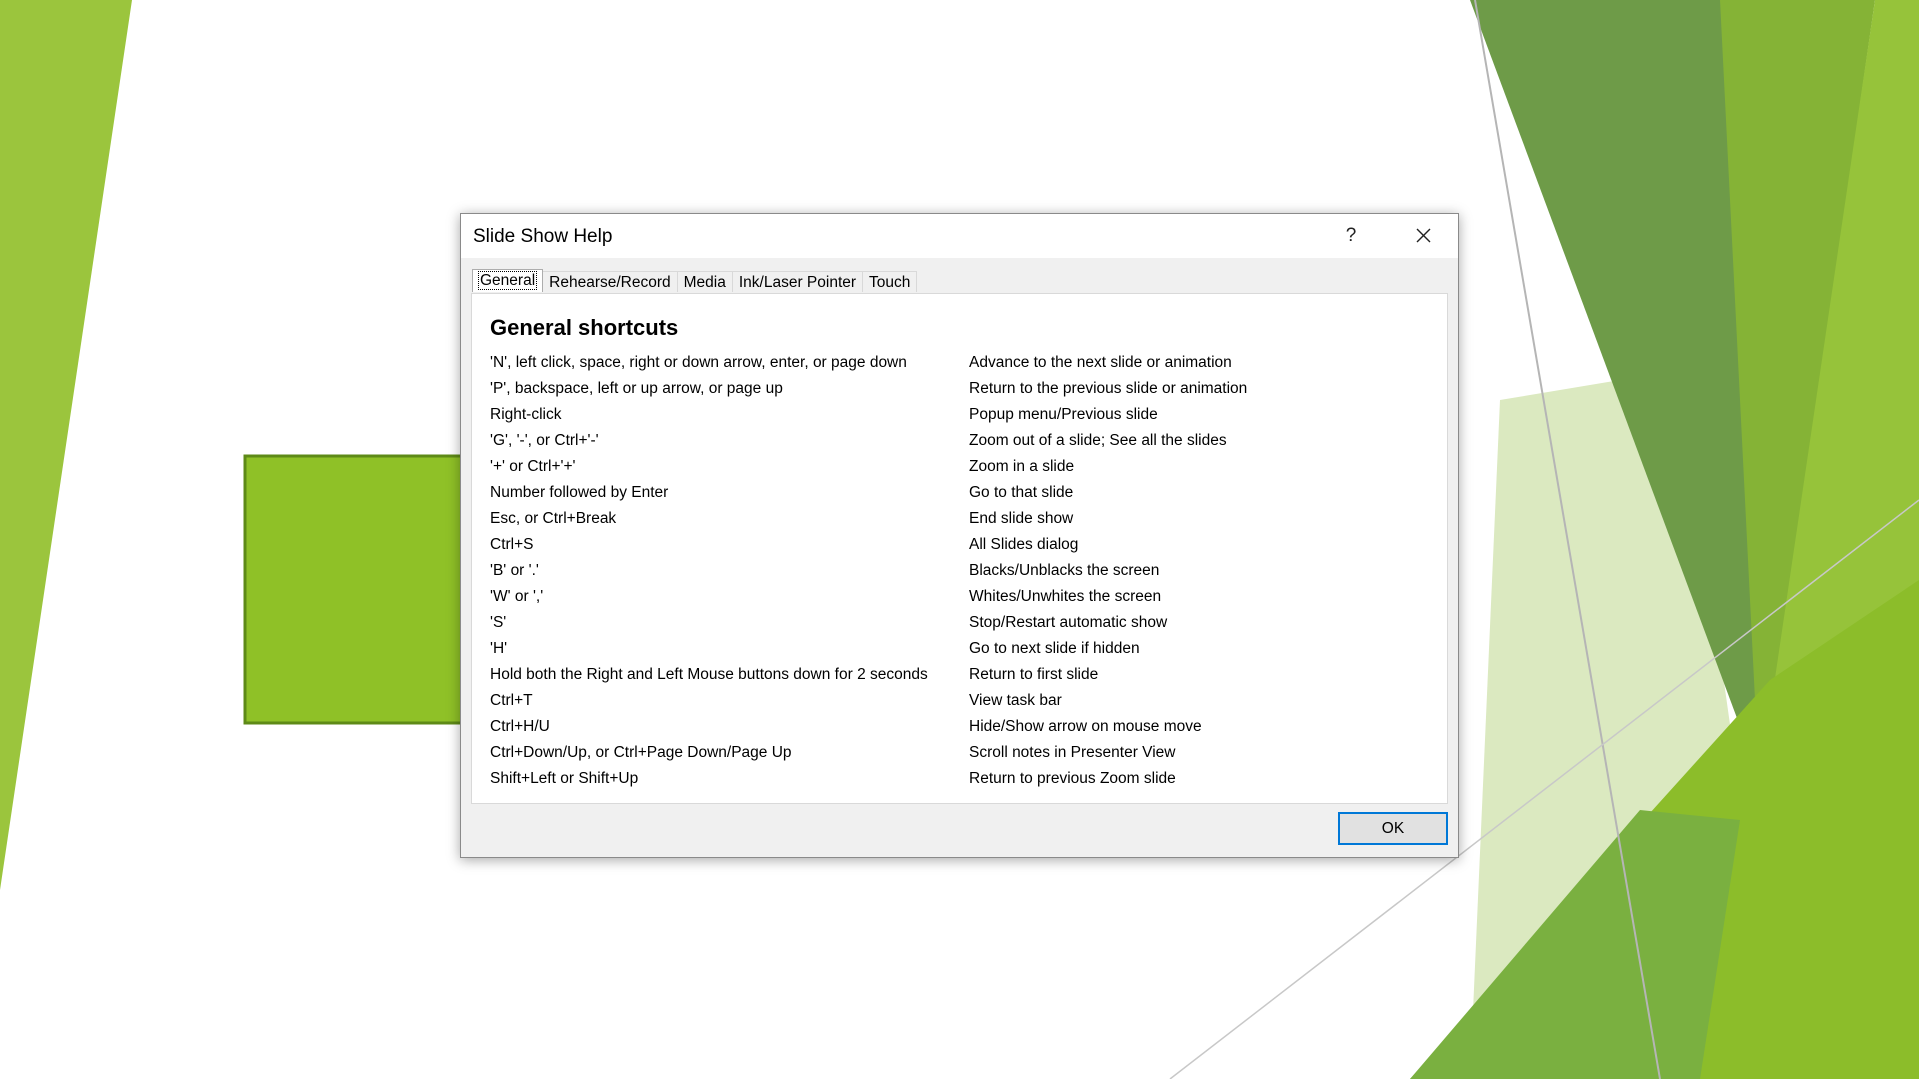 This screenshot has height=1079, width=1919. Describe the element at coordinates (1072, 752) in the screenshot. I see `shortcut-action: Scroll notes in Presenter View` at that location.